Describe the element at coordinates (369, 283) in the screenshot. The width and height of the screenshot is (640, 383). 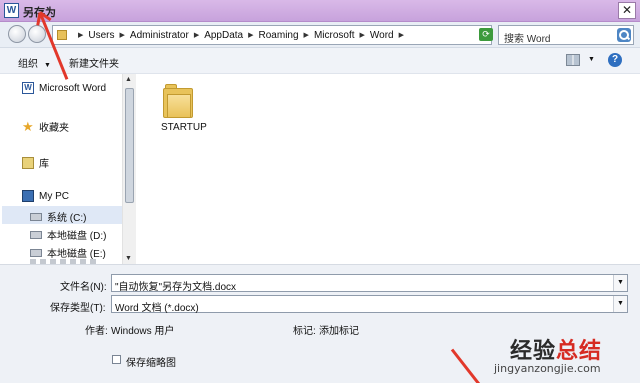
I see `filename-field: "自动恢复"另存为文档.docx ▼` at that location.